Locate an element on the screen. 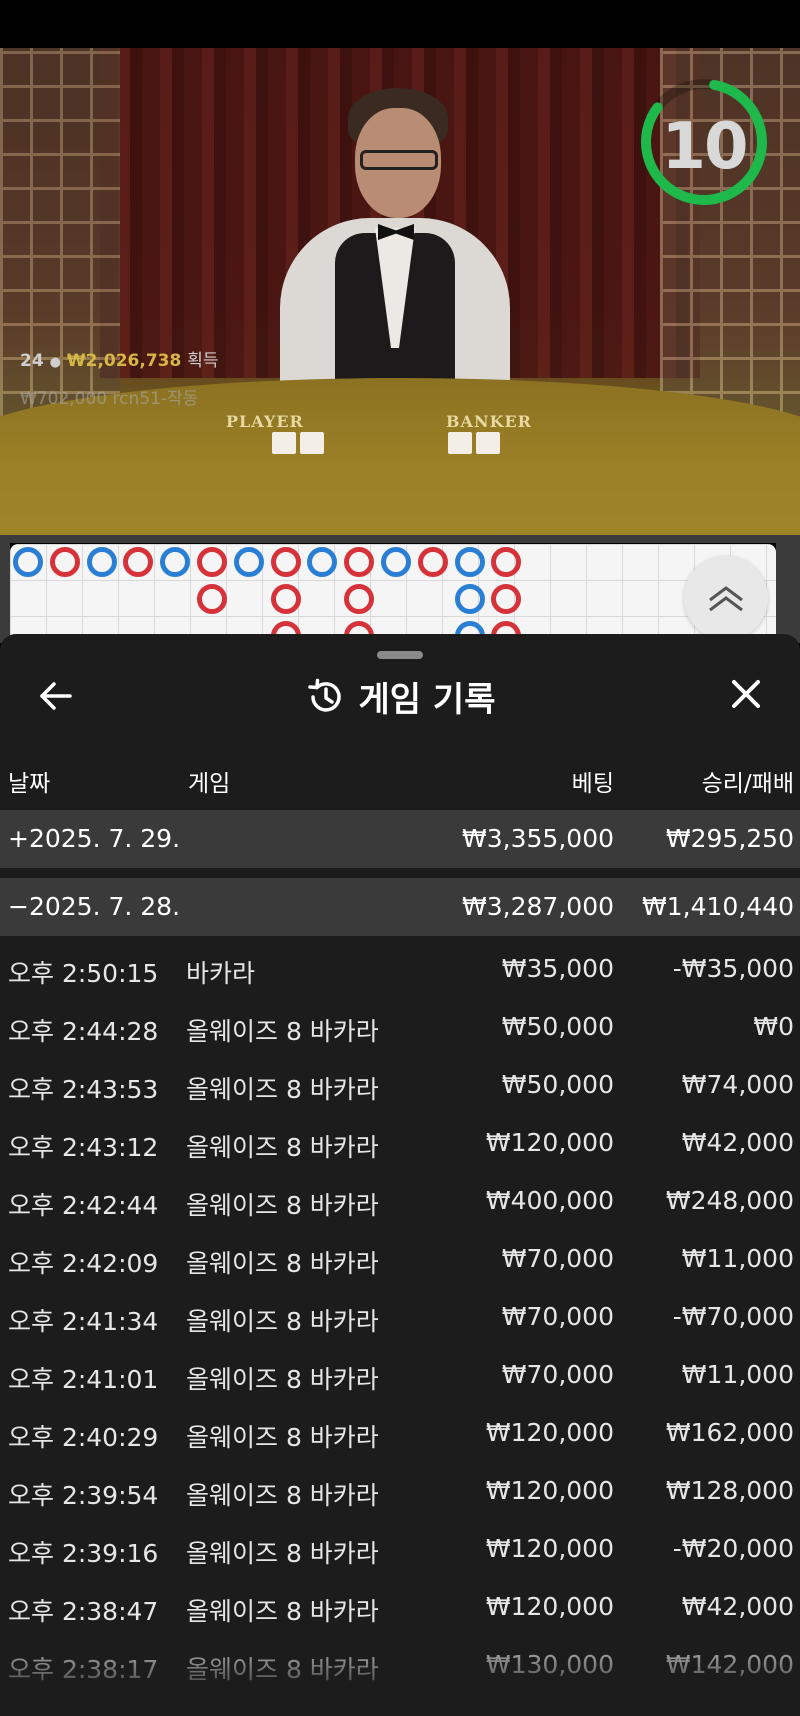 The height and width of the screenshot is (1716, 800). history-row: 오후 2:39:54 올웨이즈 8 바카라 ₩120,000 ₩128,000 is located at coordinates (400, 1492).